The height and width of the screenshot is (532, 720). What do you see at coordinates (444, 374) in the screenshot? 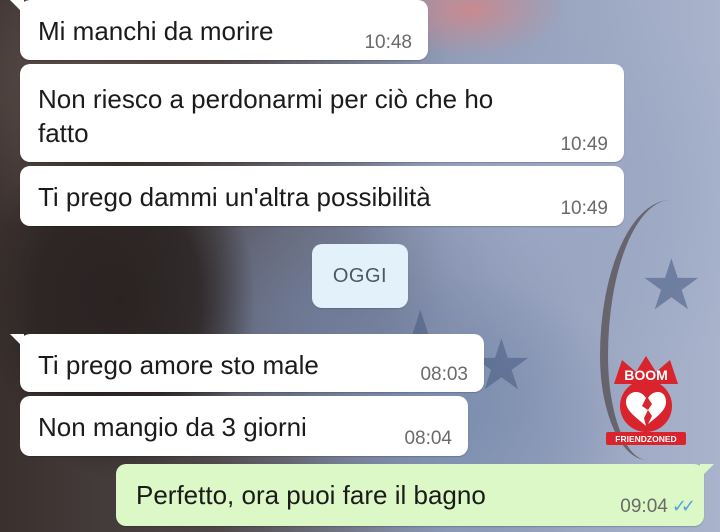
I see `message-time: 08:03` at bounding box center [444, 374].